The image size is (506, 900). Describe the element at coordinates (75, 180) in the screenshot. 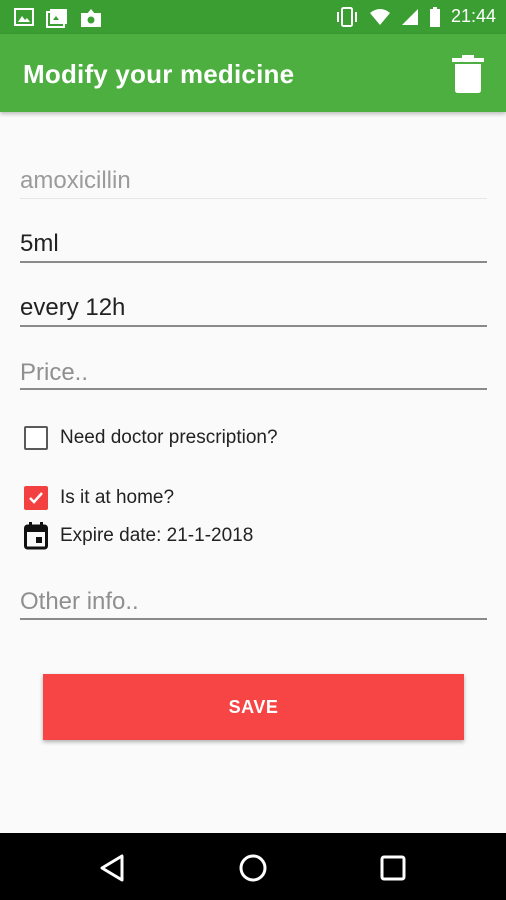

I see `medicine-name-value: amoxicillin` at that location.